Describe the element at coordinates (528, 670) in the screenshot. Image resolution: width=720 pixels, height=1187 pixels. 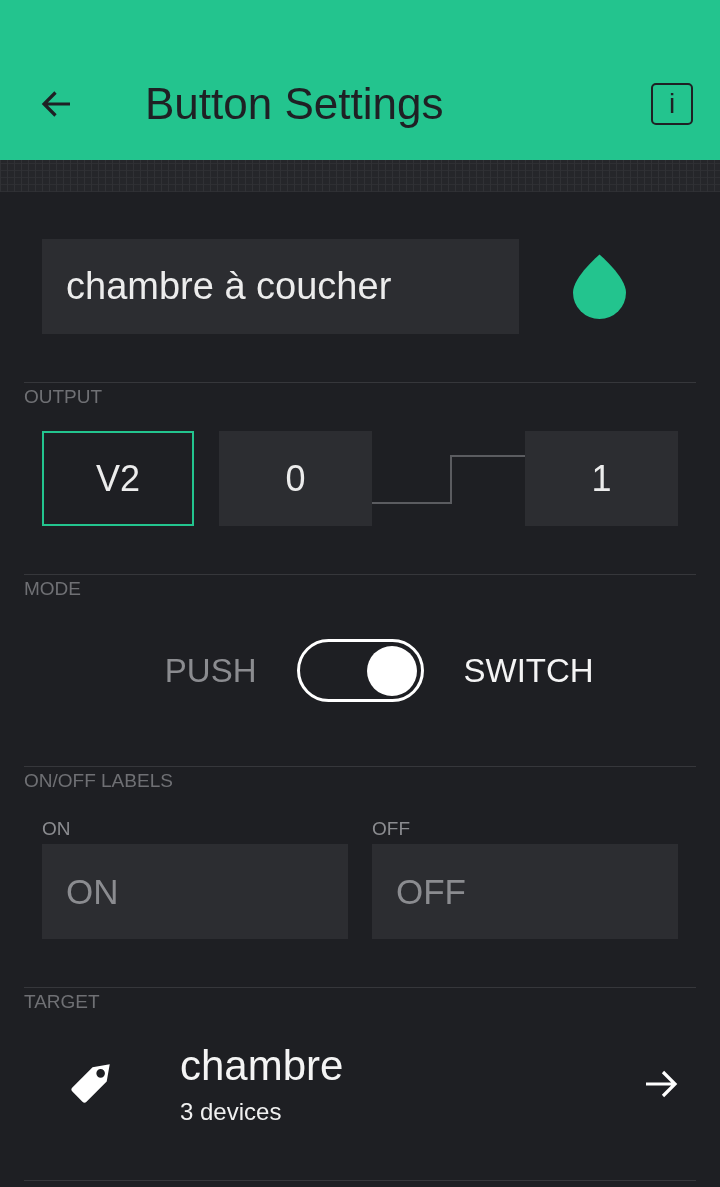
I see `mode-option-label: SWITCH` at that location.